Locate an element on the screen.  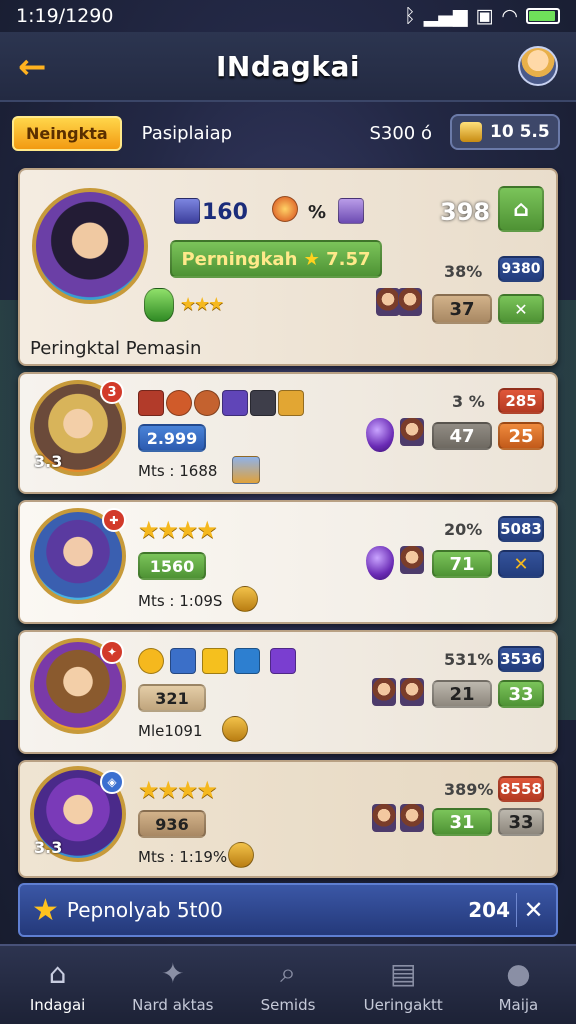
badge-icon: ✚ is located at coordinates (114, 520).